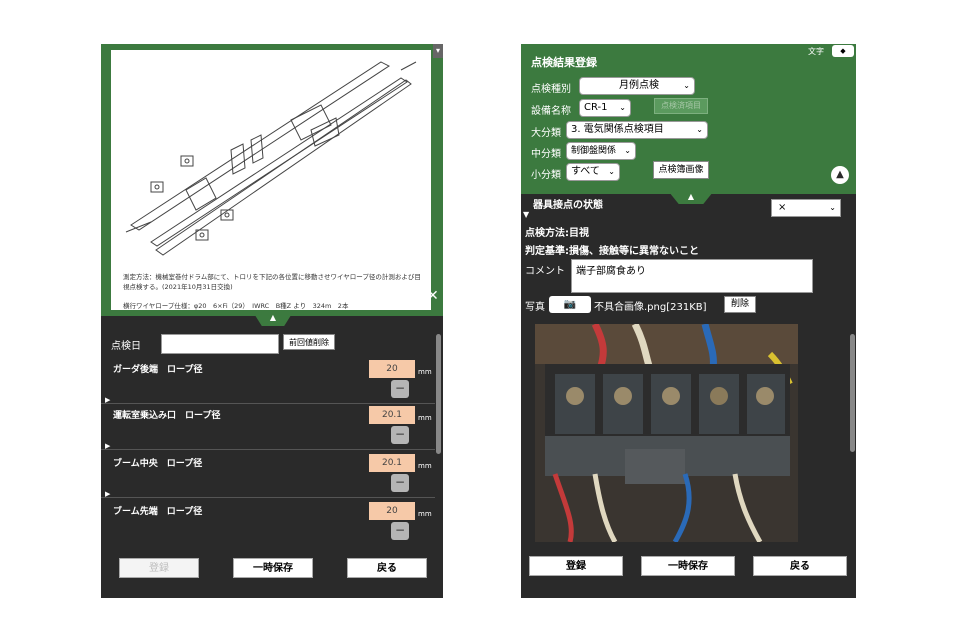 This screenshot has height=640, width=960. What do you see at coordinates (309, 342) in the screenshot?
I see `clear-previous-button: 前回値削除` at bounding box center [309, 342].